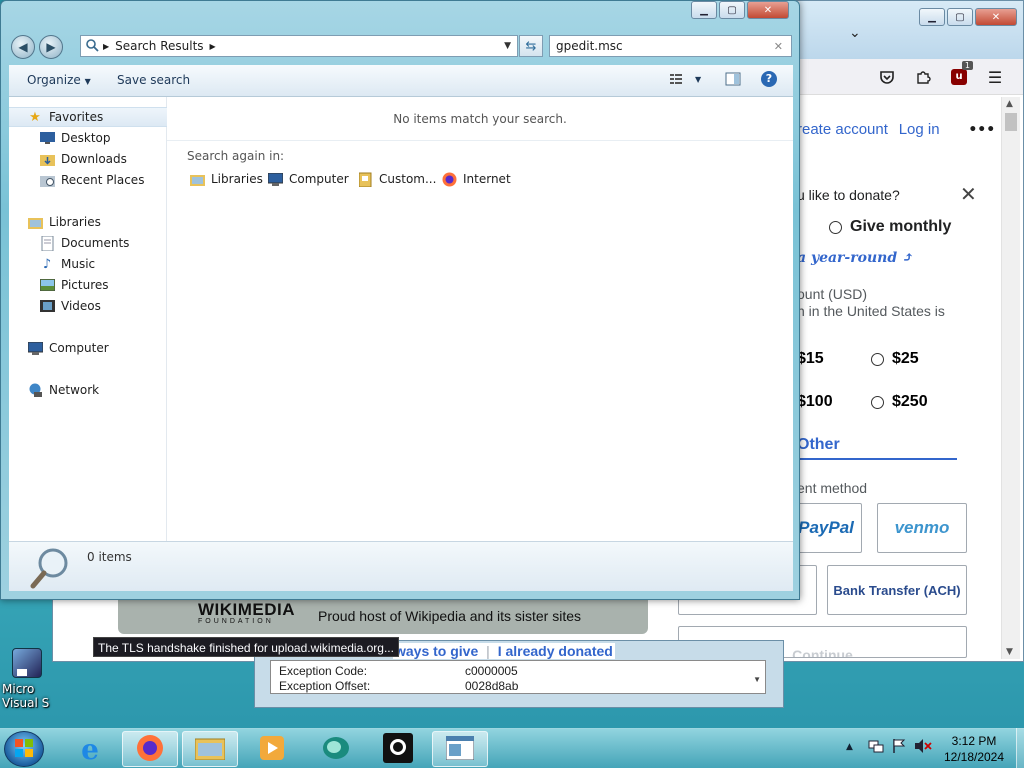 This screenshot has width=1024, height=768. What do you see at coordinates (54, 80) in the screenshot?
I see `organize-label: Organize` at bounding box center [54, 80].